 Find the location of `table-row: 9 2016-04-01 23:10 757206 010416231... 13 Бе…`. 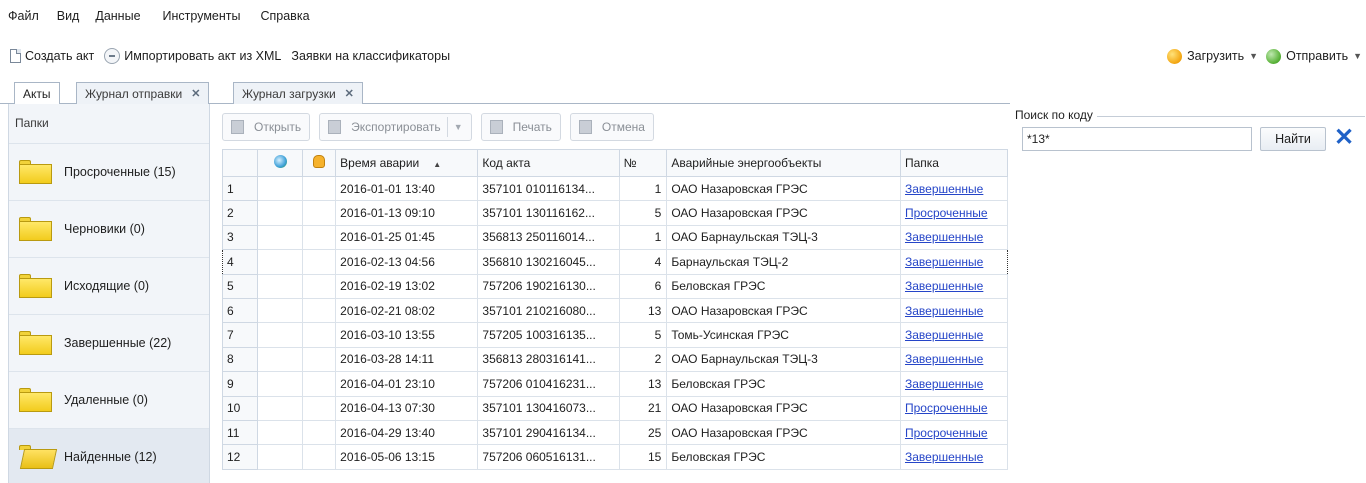

table-row: 9 2016-04-01 23:10 757206 010416231... 13 Бе… is located at coordinates (615, 384).